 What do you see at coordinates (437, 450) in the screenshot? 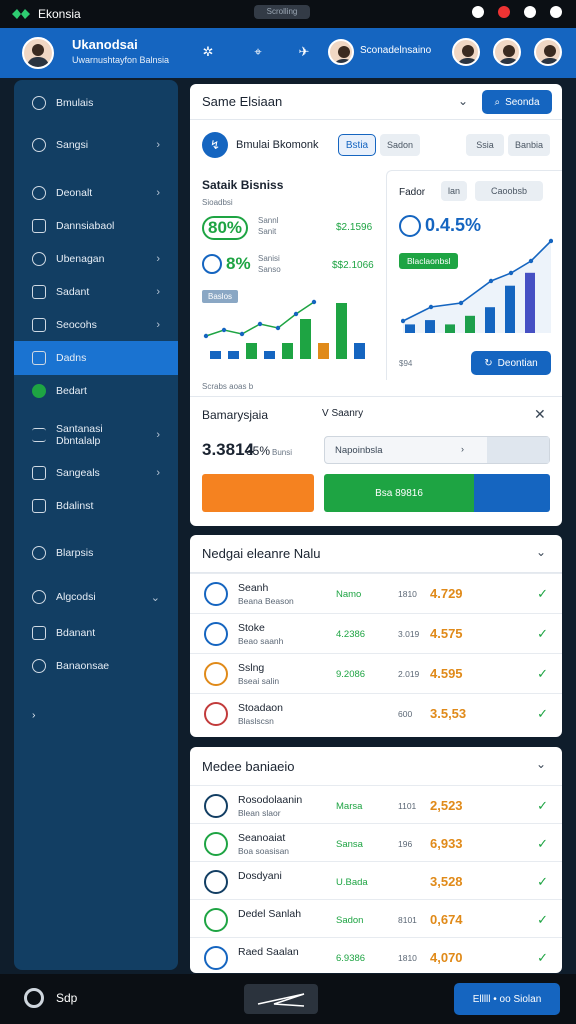
I see `summary-select: Napoinbsla ›` at bounding box center [437, 450].